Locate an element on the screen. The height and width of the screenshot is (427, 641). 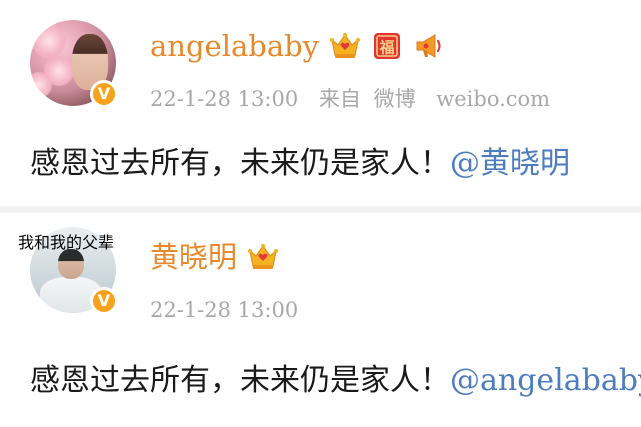
post-meta: 22-1-28 13:00 来自 微博 weibo.com is located at coordinates (357, 99).